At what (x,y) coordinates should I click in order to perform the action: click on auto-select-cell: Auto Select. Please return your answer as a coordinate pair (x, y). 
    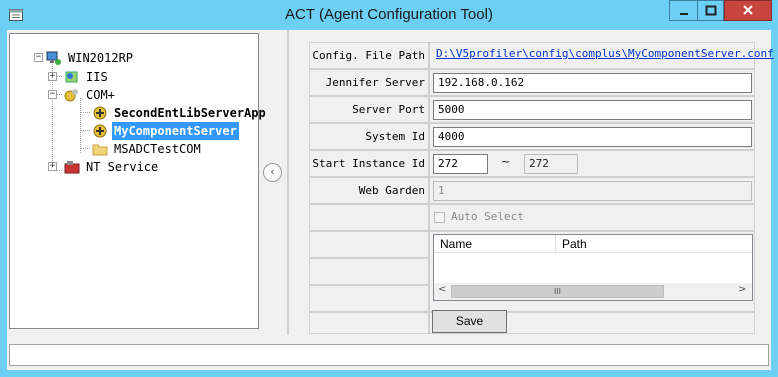
    Looking at the image, I should click on (592, 217).